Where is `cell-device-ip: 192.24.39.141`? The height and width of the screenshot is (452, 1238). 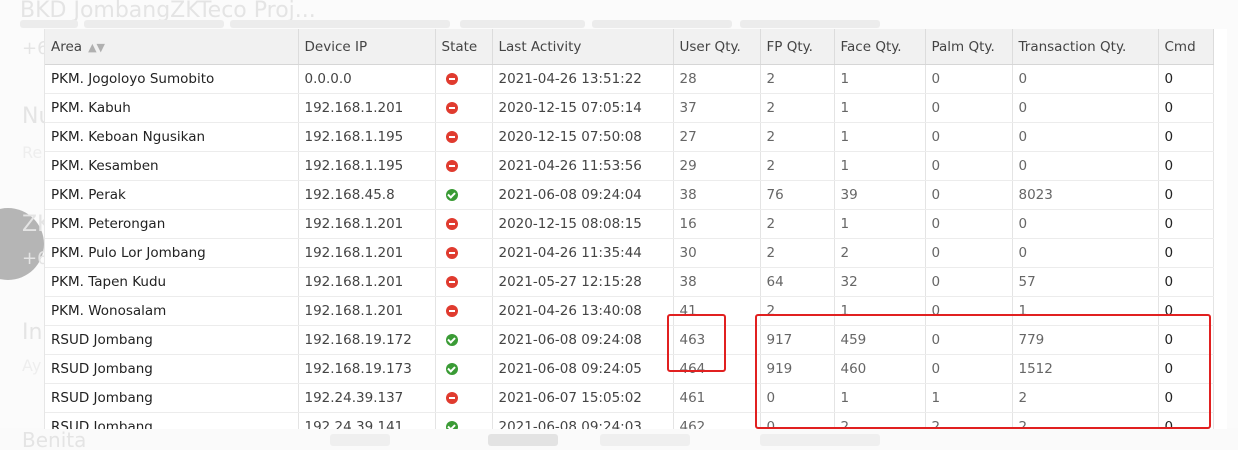
cell-device-ip: 192.24.39.141 is located at coordinates (367, 420).